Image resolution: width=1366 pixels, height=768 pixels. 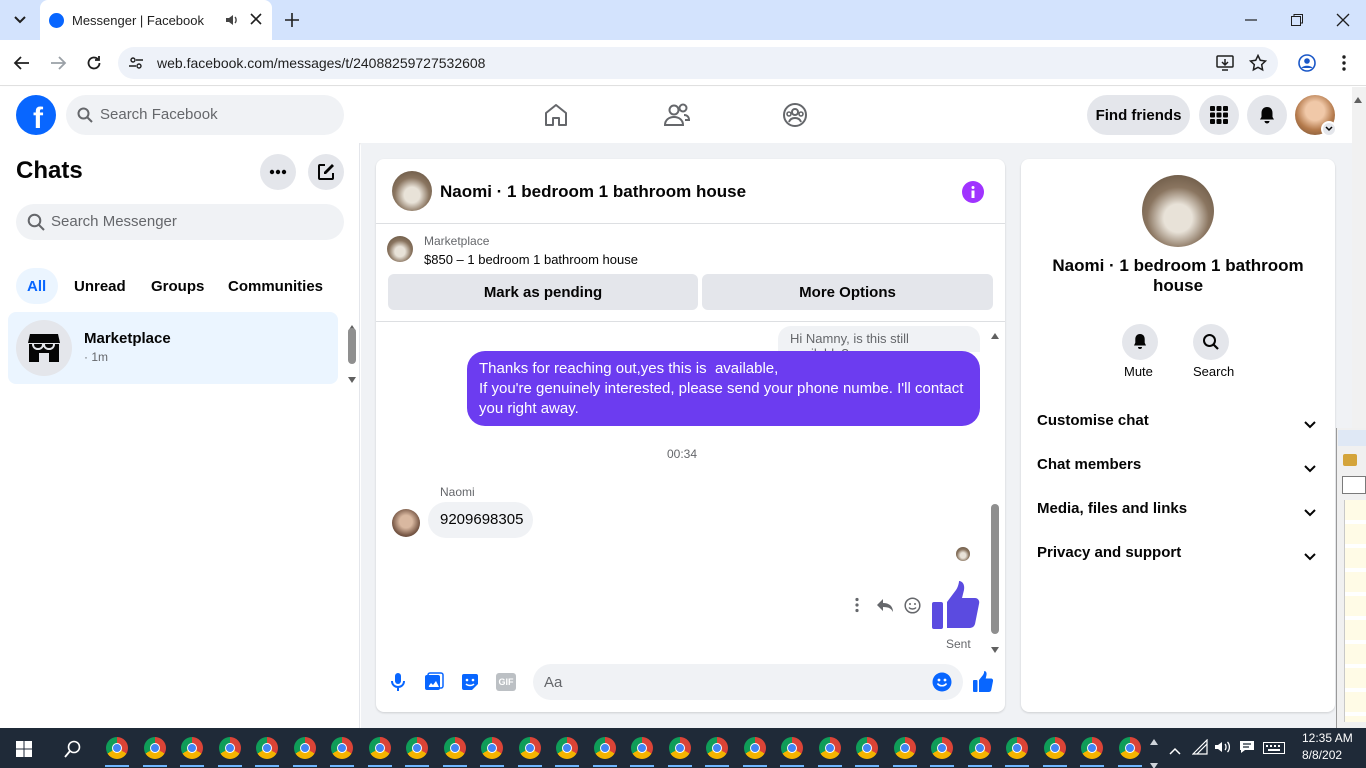 I want to click on reply-icon, so click(x=885, y=607).